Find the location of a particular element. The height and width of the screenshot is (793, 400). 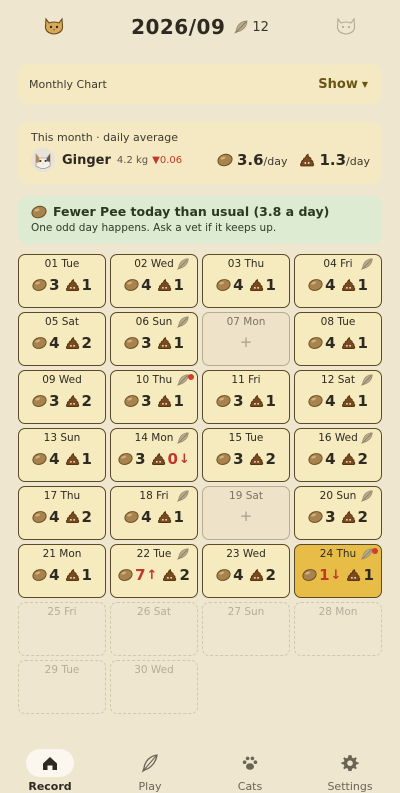

day-label: 20 Sun is located at coordinates (338, 496).